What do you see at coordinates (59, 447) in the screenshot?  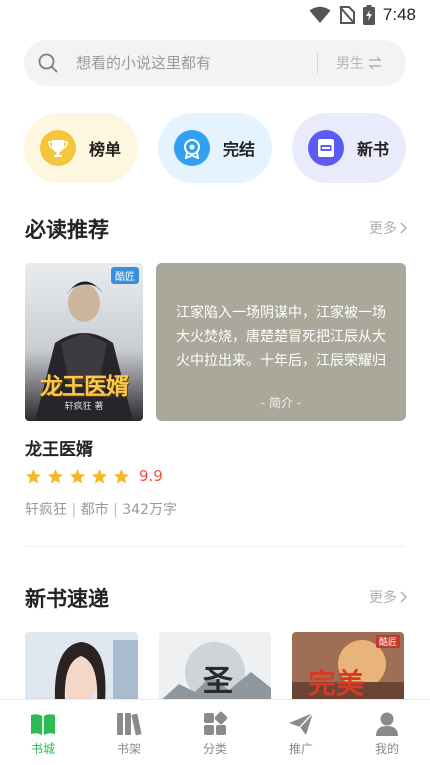 I see `book-title: 龙王医婿` at bounding box center [59, 447].